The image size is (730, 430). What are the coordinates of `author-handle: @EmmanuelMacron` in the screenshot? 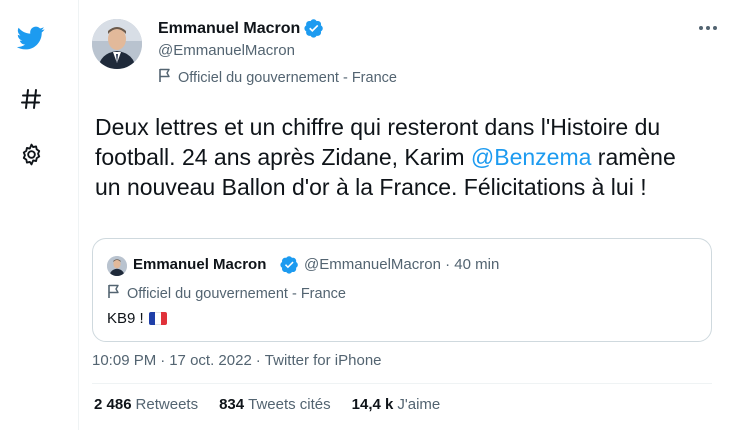 It's located at (226, 50).